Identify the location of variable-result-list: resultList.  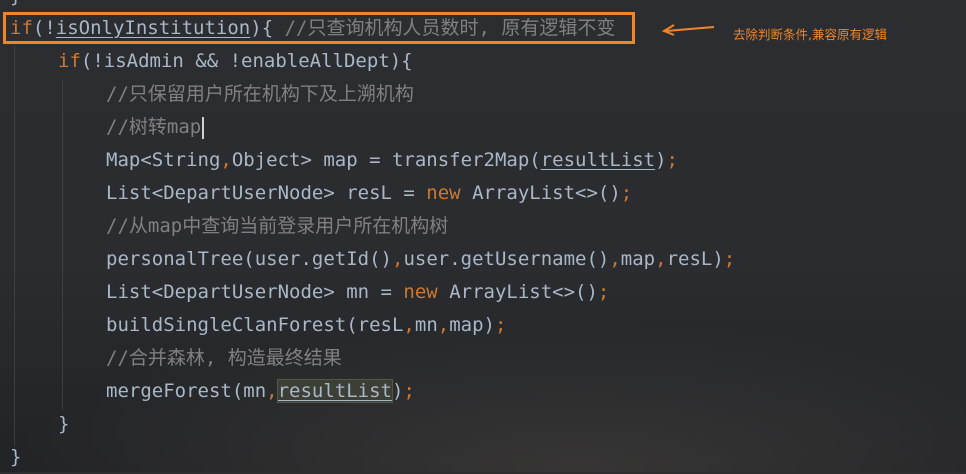
(598, 160).